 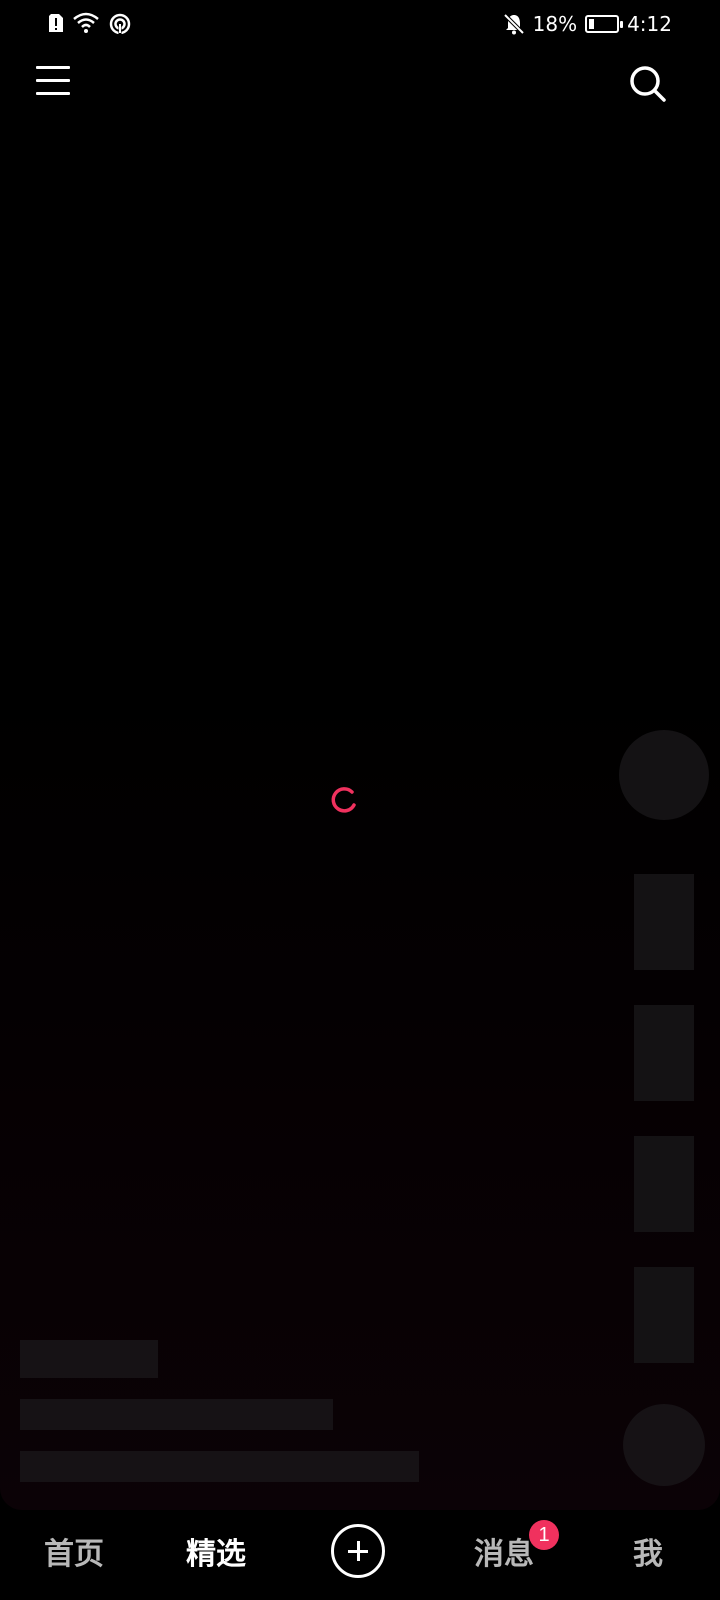 What do you see at coordinates (120, 23) in the screenshot?
I see `hotspot-icon` at bounding box center [120, 23].